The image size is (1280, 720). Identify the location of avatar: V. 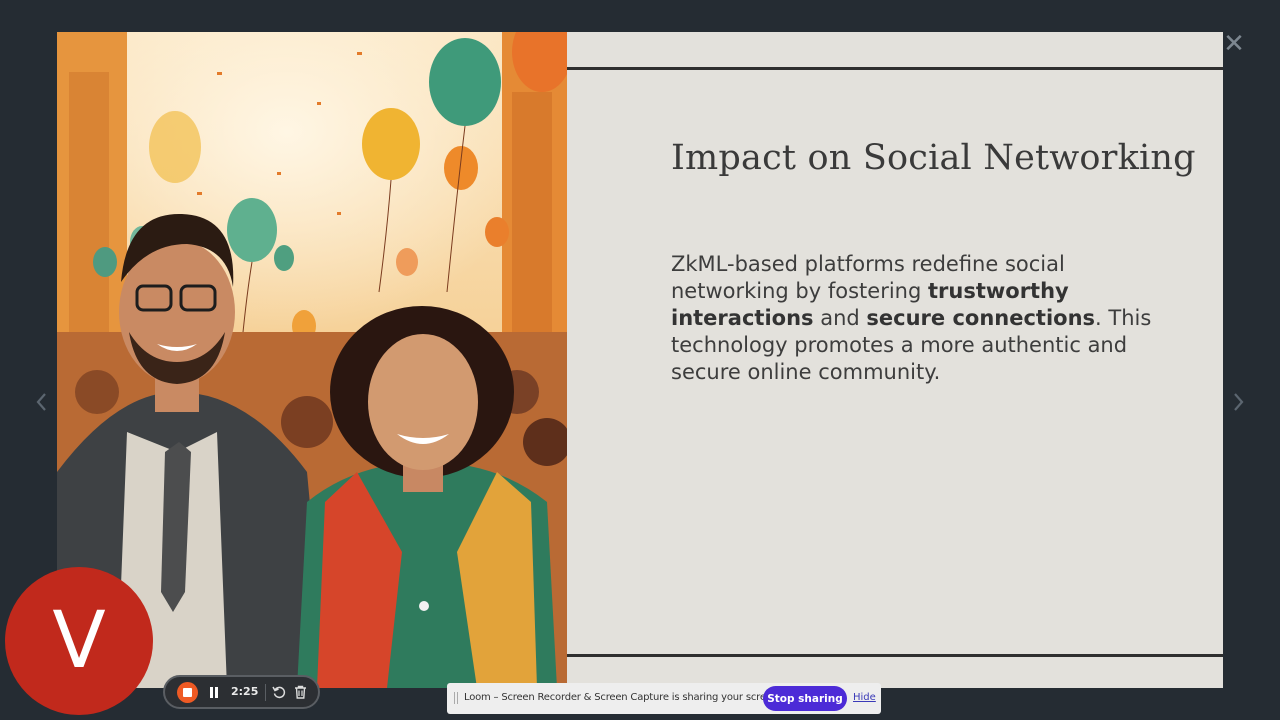
(79, 641).